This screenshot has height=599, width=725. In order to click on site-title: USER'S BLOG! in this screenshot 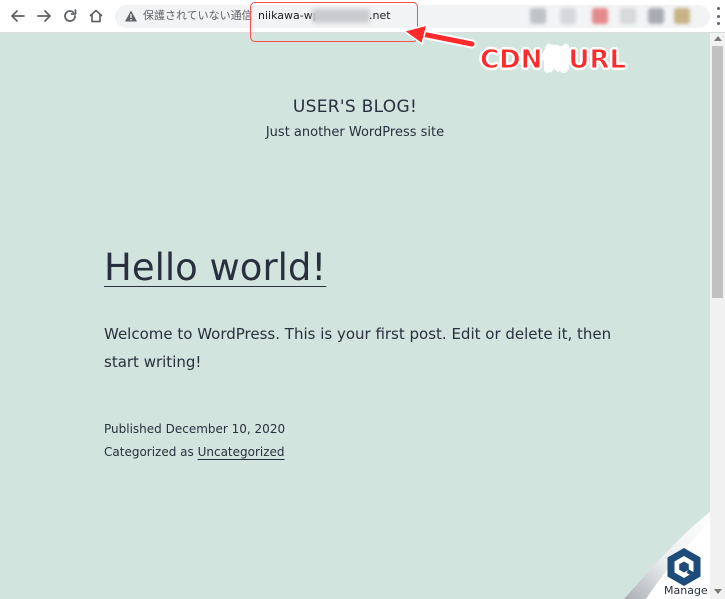, I will do `click(355, 107)`.